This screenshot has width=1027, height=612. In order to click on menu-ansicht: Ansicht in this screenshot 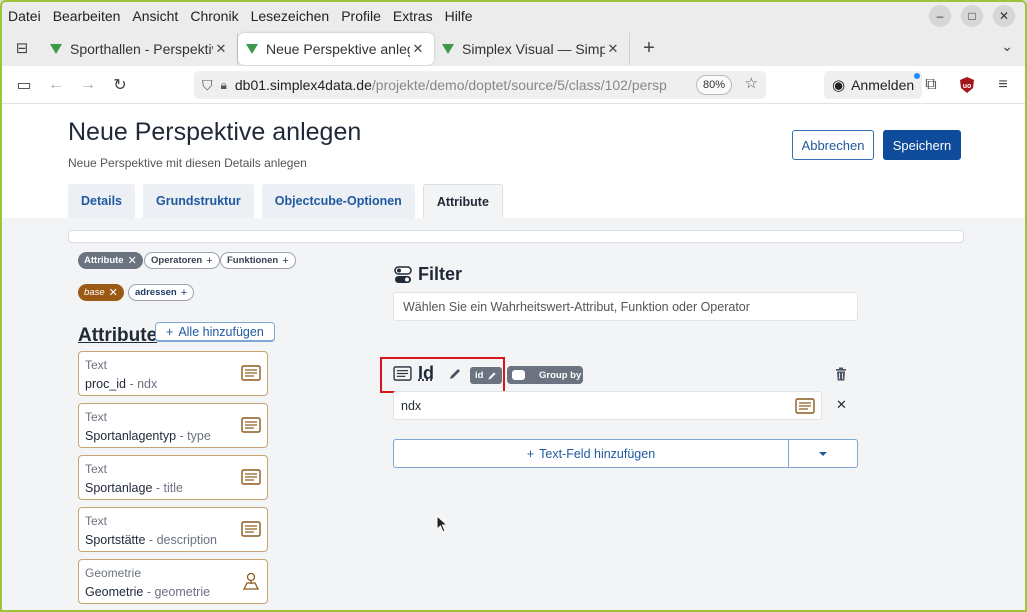, I will do `click(155, 16)`.